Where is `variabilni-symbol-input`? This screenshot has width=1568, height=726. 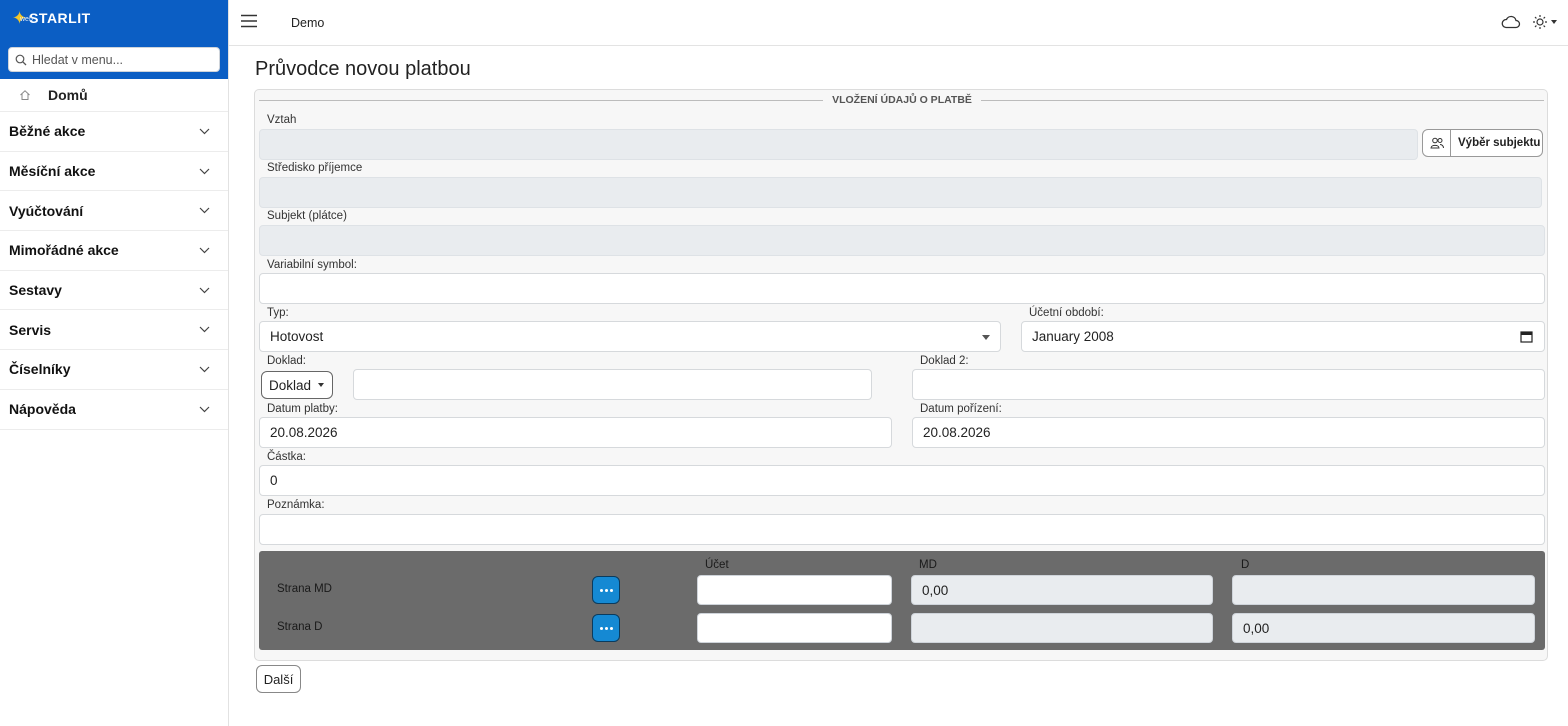 variabilni-symbol-input is located at coordinates (902, 288).